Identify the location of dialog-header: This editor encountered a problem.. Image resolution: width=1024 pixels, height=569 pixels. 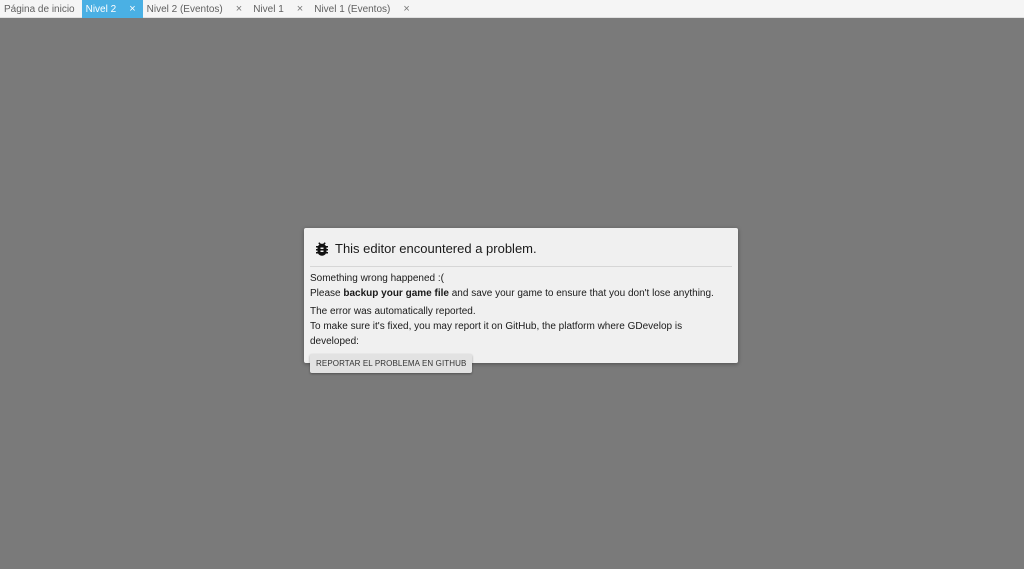
(521, 252).